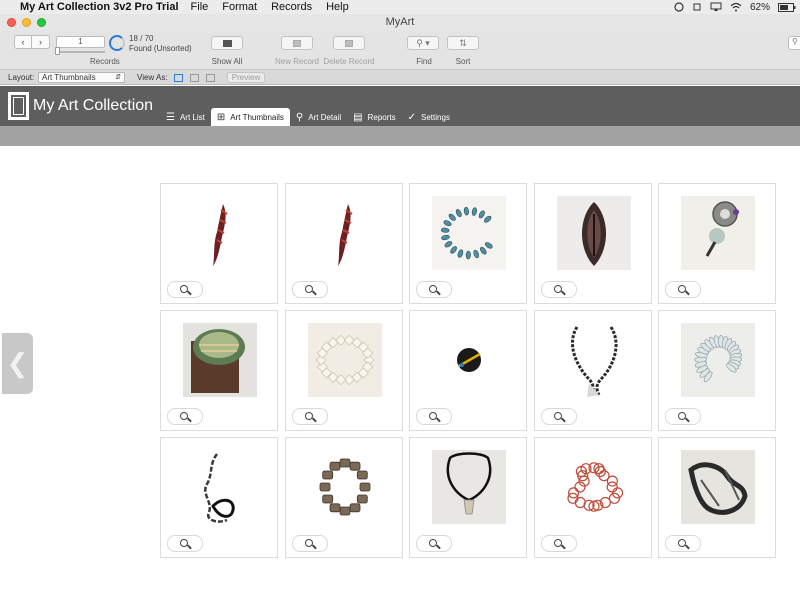  Describe the element at coordinates (210, 78) in the screenshot. I see `view-as-table-icon` at that location.